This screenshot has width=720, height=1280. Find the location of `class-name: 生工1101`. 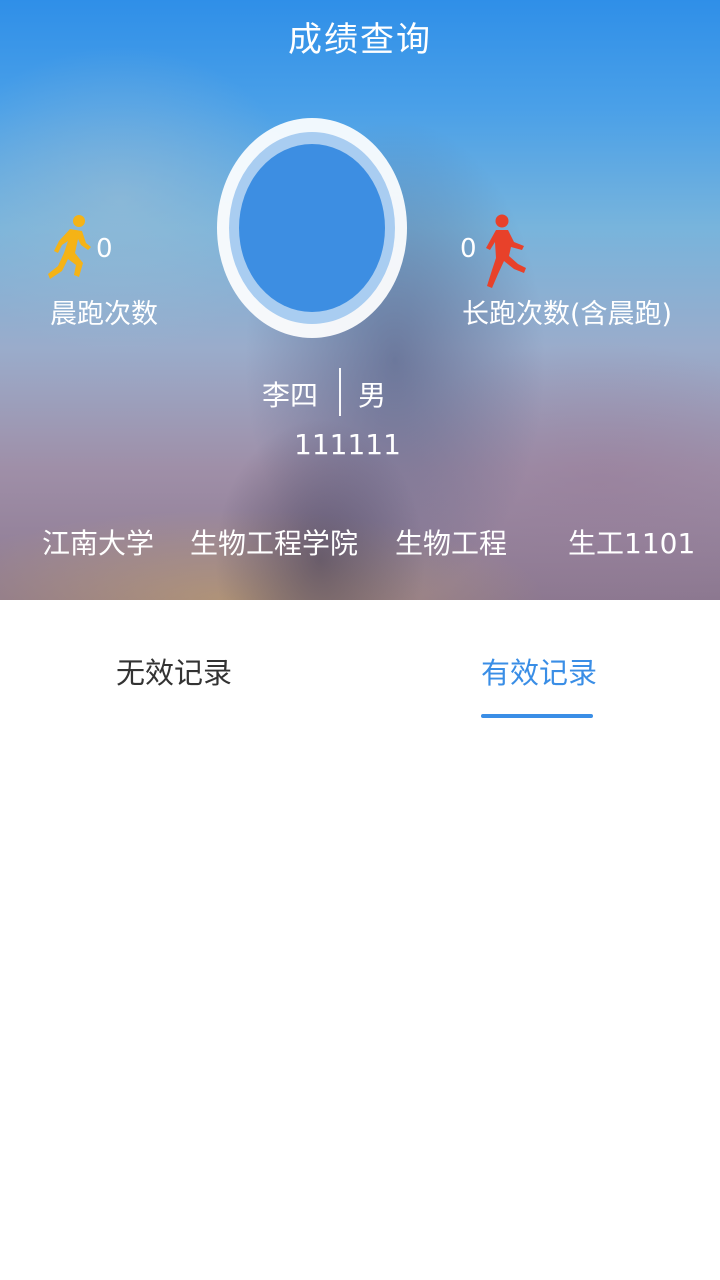

class-name: 生工1101 is located at coordinates (632, 543).